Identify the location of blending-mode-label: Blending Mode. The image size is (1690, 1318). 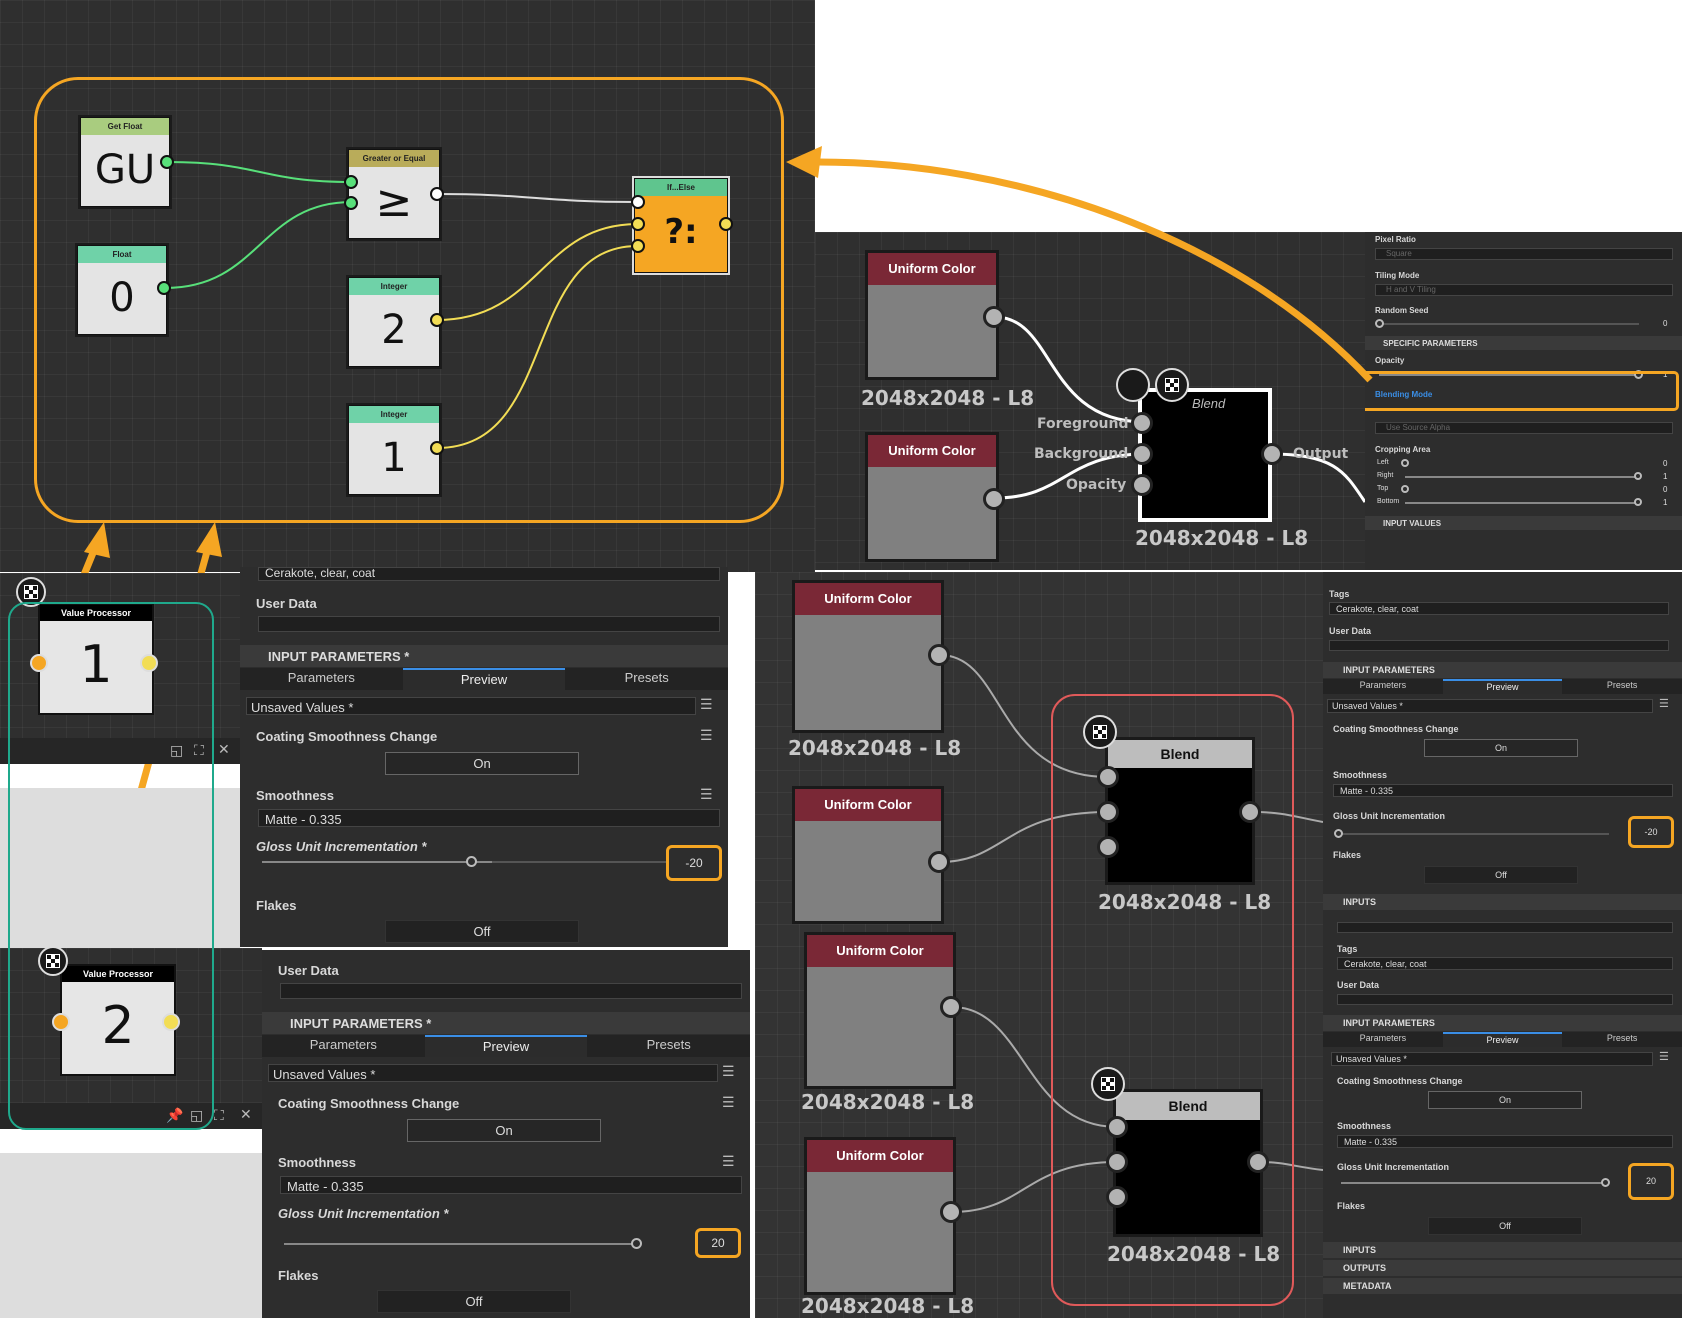
(1403, 394).